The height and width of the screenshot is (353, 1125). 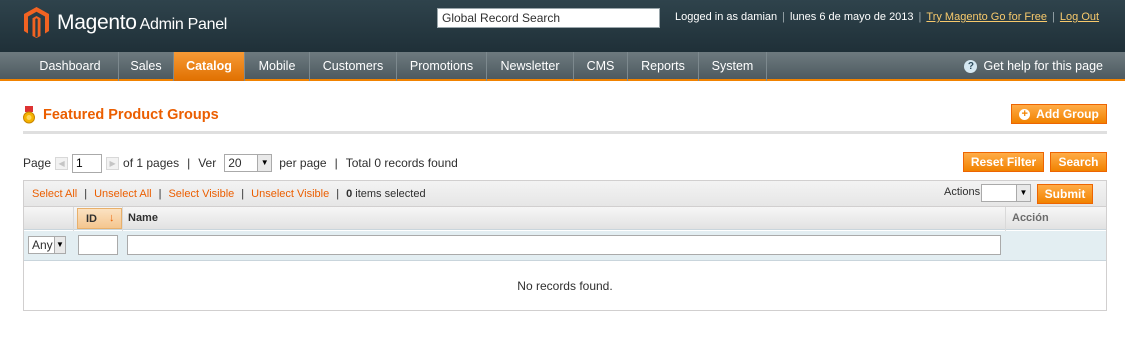 What do you see at coordinates (726, 17) in the screenshot?
I see `logged-in-text: Logged in as damian` at bounding box center [726, 17].